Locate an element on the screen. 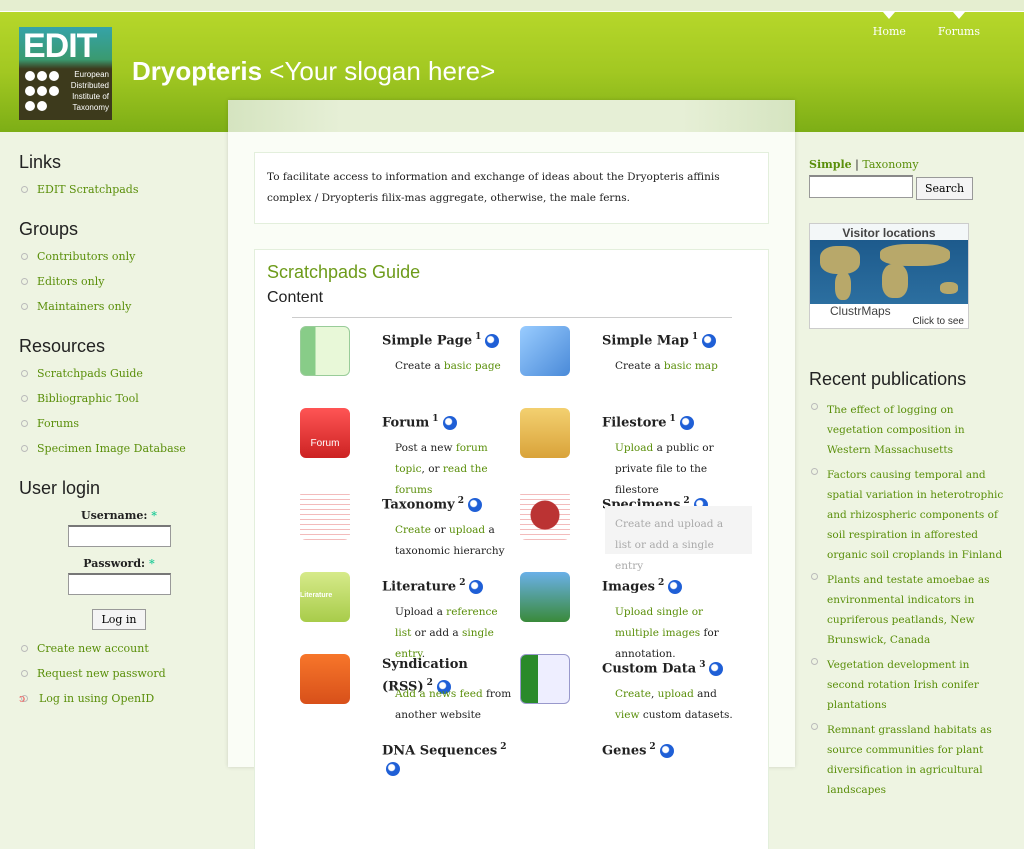 The image size is (1024, 849). content-type-description: Create, upload and view custom datasets. is located at coordinates (675, 705).